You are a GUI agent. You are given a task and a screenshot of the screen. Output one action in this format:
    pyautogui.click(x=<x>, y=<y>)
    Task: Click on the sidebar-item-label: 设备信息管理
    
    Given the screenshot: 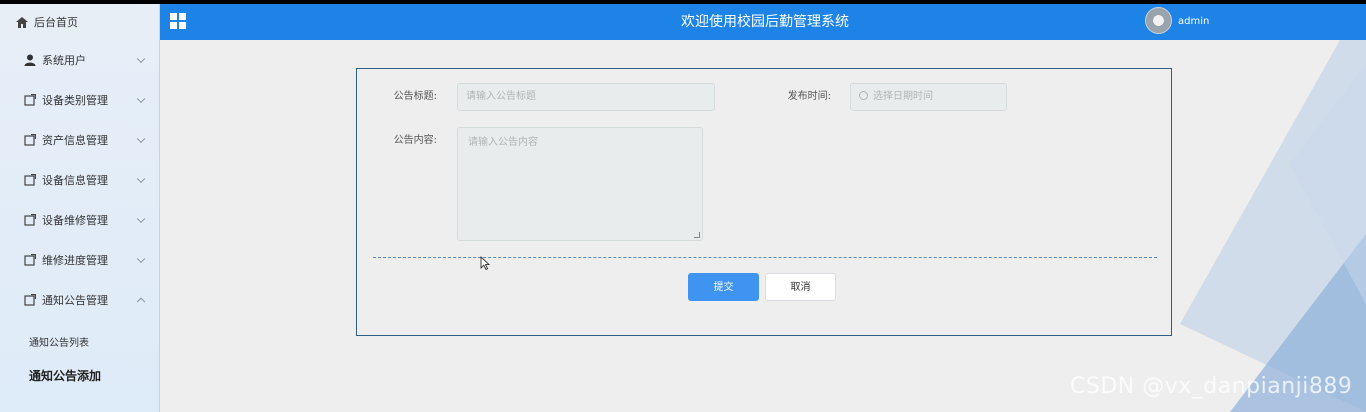 What is the action you would take?
    pyautogui.click(x=75, y=180)
    